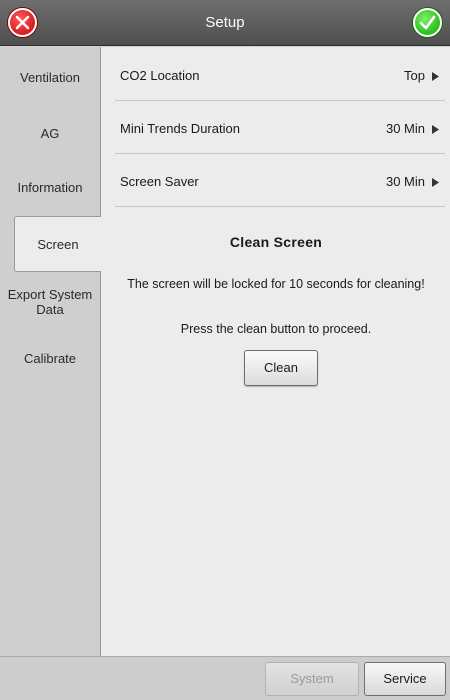  Describe the element at coordinates (281, 368) in the screenshot. I see `clean-button: Clean` at that location.